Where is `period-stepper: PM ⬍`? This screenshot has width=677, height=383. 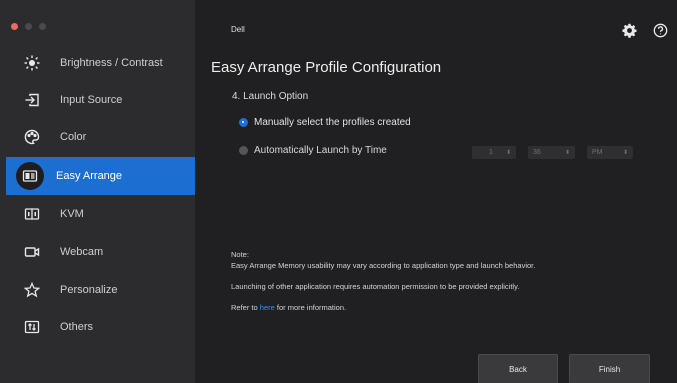
period-stepper: PM ⬍ is located at coordinates (610, 152).